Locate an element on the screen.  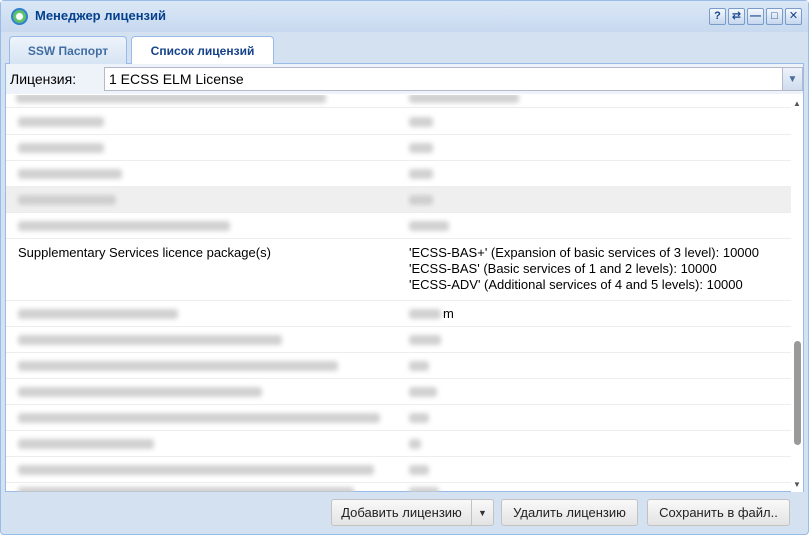
tab-license-list: Список лицензий is located at coordinates (202, 50).